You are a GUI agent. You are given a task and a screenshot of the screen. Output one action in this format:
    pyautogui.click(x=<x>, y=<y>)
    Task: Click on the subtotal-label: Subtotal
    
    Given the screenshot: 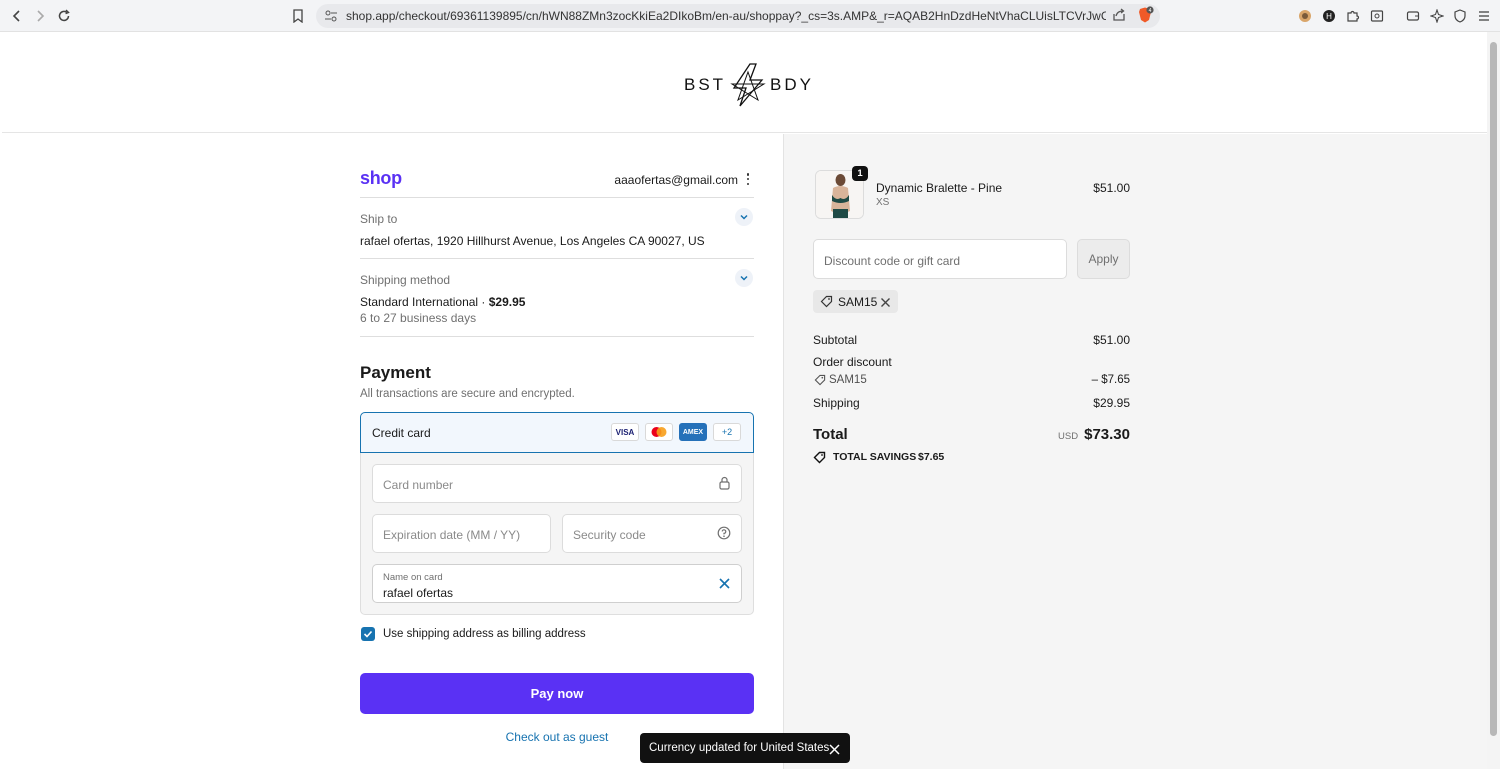 What is the action you would take?
    pyautogui.click(x=835, y=340)
    